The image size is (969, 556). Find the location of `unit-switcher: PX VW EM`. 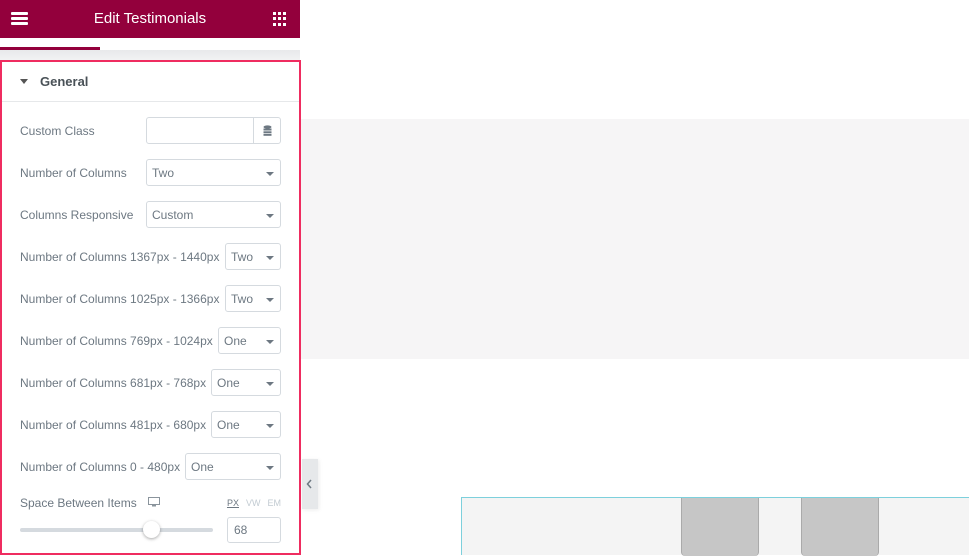

unit-switcher: PX VW EM is located at coordinates (250, 503).